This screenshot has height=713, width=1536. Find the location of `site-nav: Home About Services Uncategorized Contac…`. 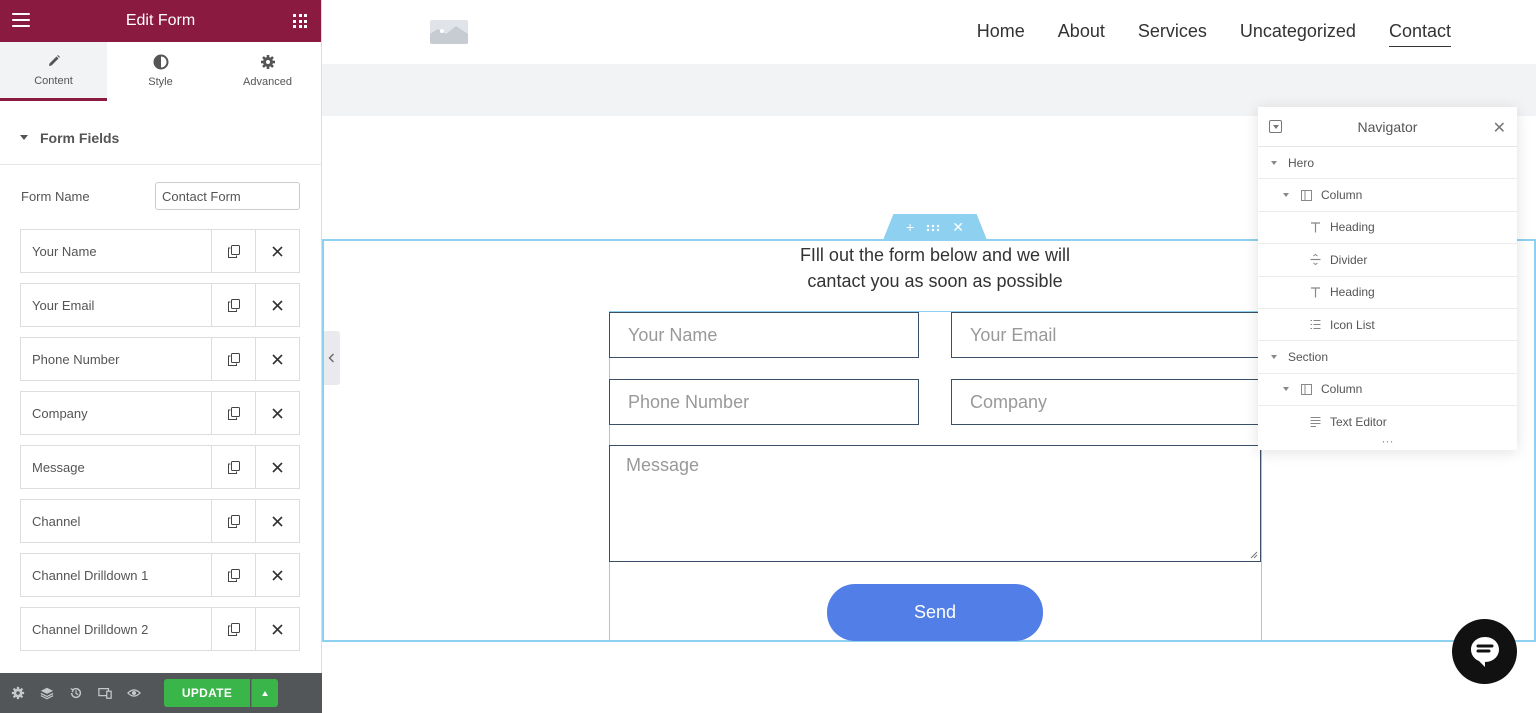

site-nav: Home About Services Uncategorized Contac… is located at coordinates (1214, 32).